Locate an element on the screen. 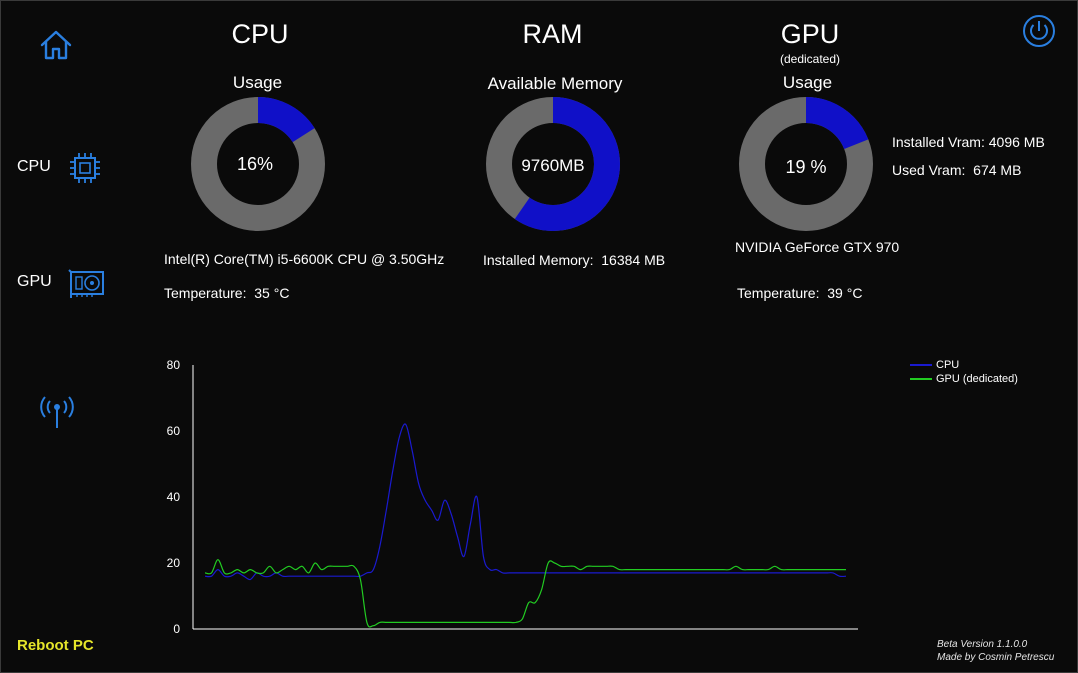 Image resolution: width=1078 pixels, height=673 pixels. gpu-series-line is located at coordinates (525, 593).